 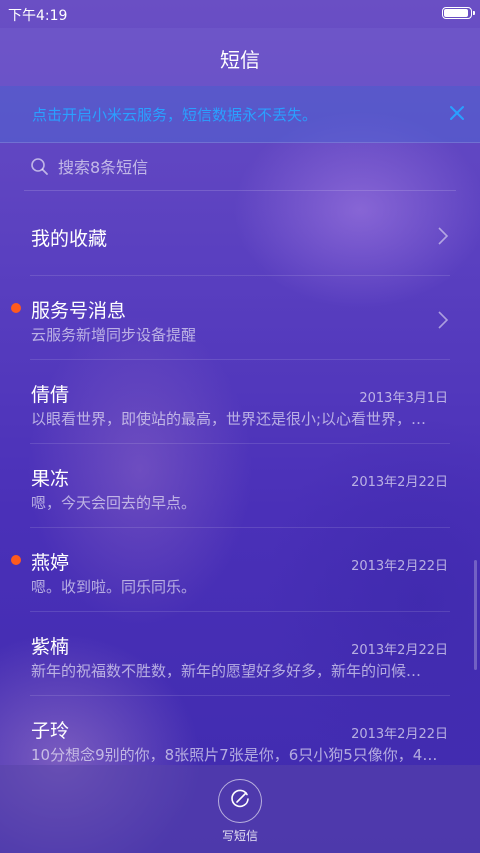 What do you see at coordinates (240, 14) in the screenshot?
I see `status-bar: 下午4:19` at bounding box center [240, 14].